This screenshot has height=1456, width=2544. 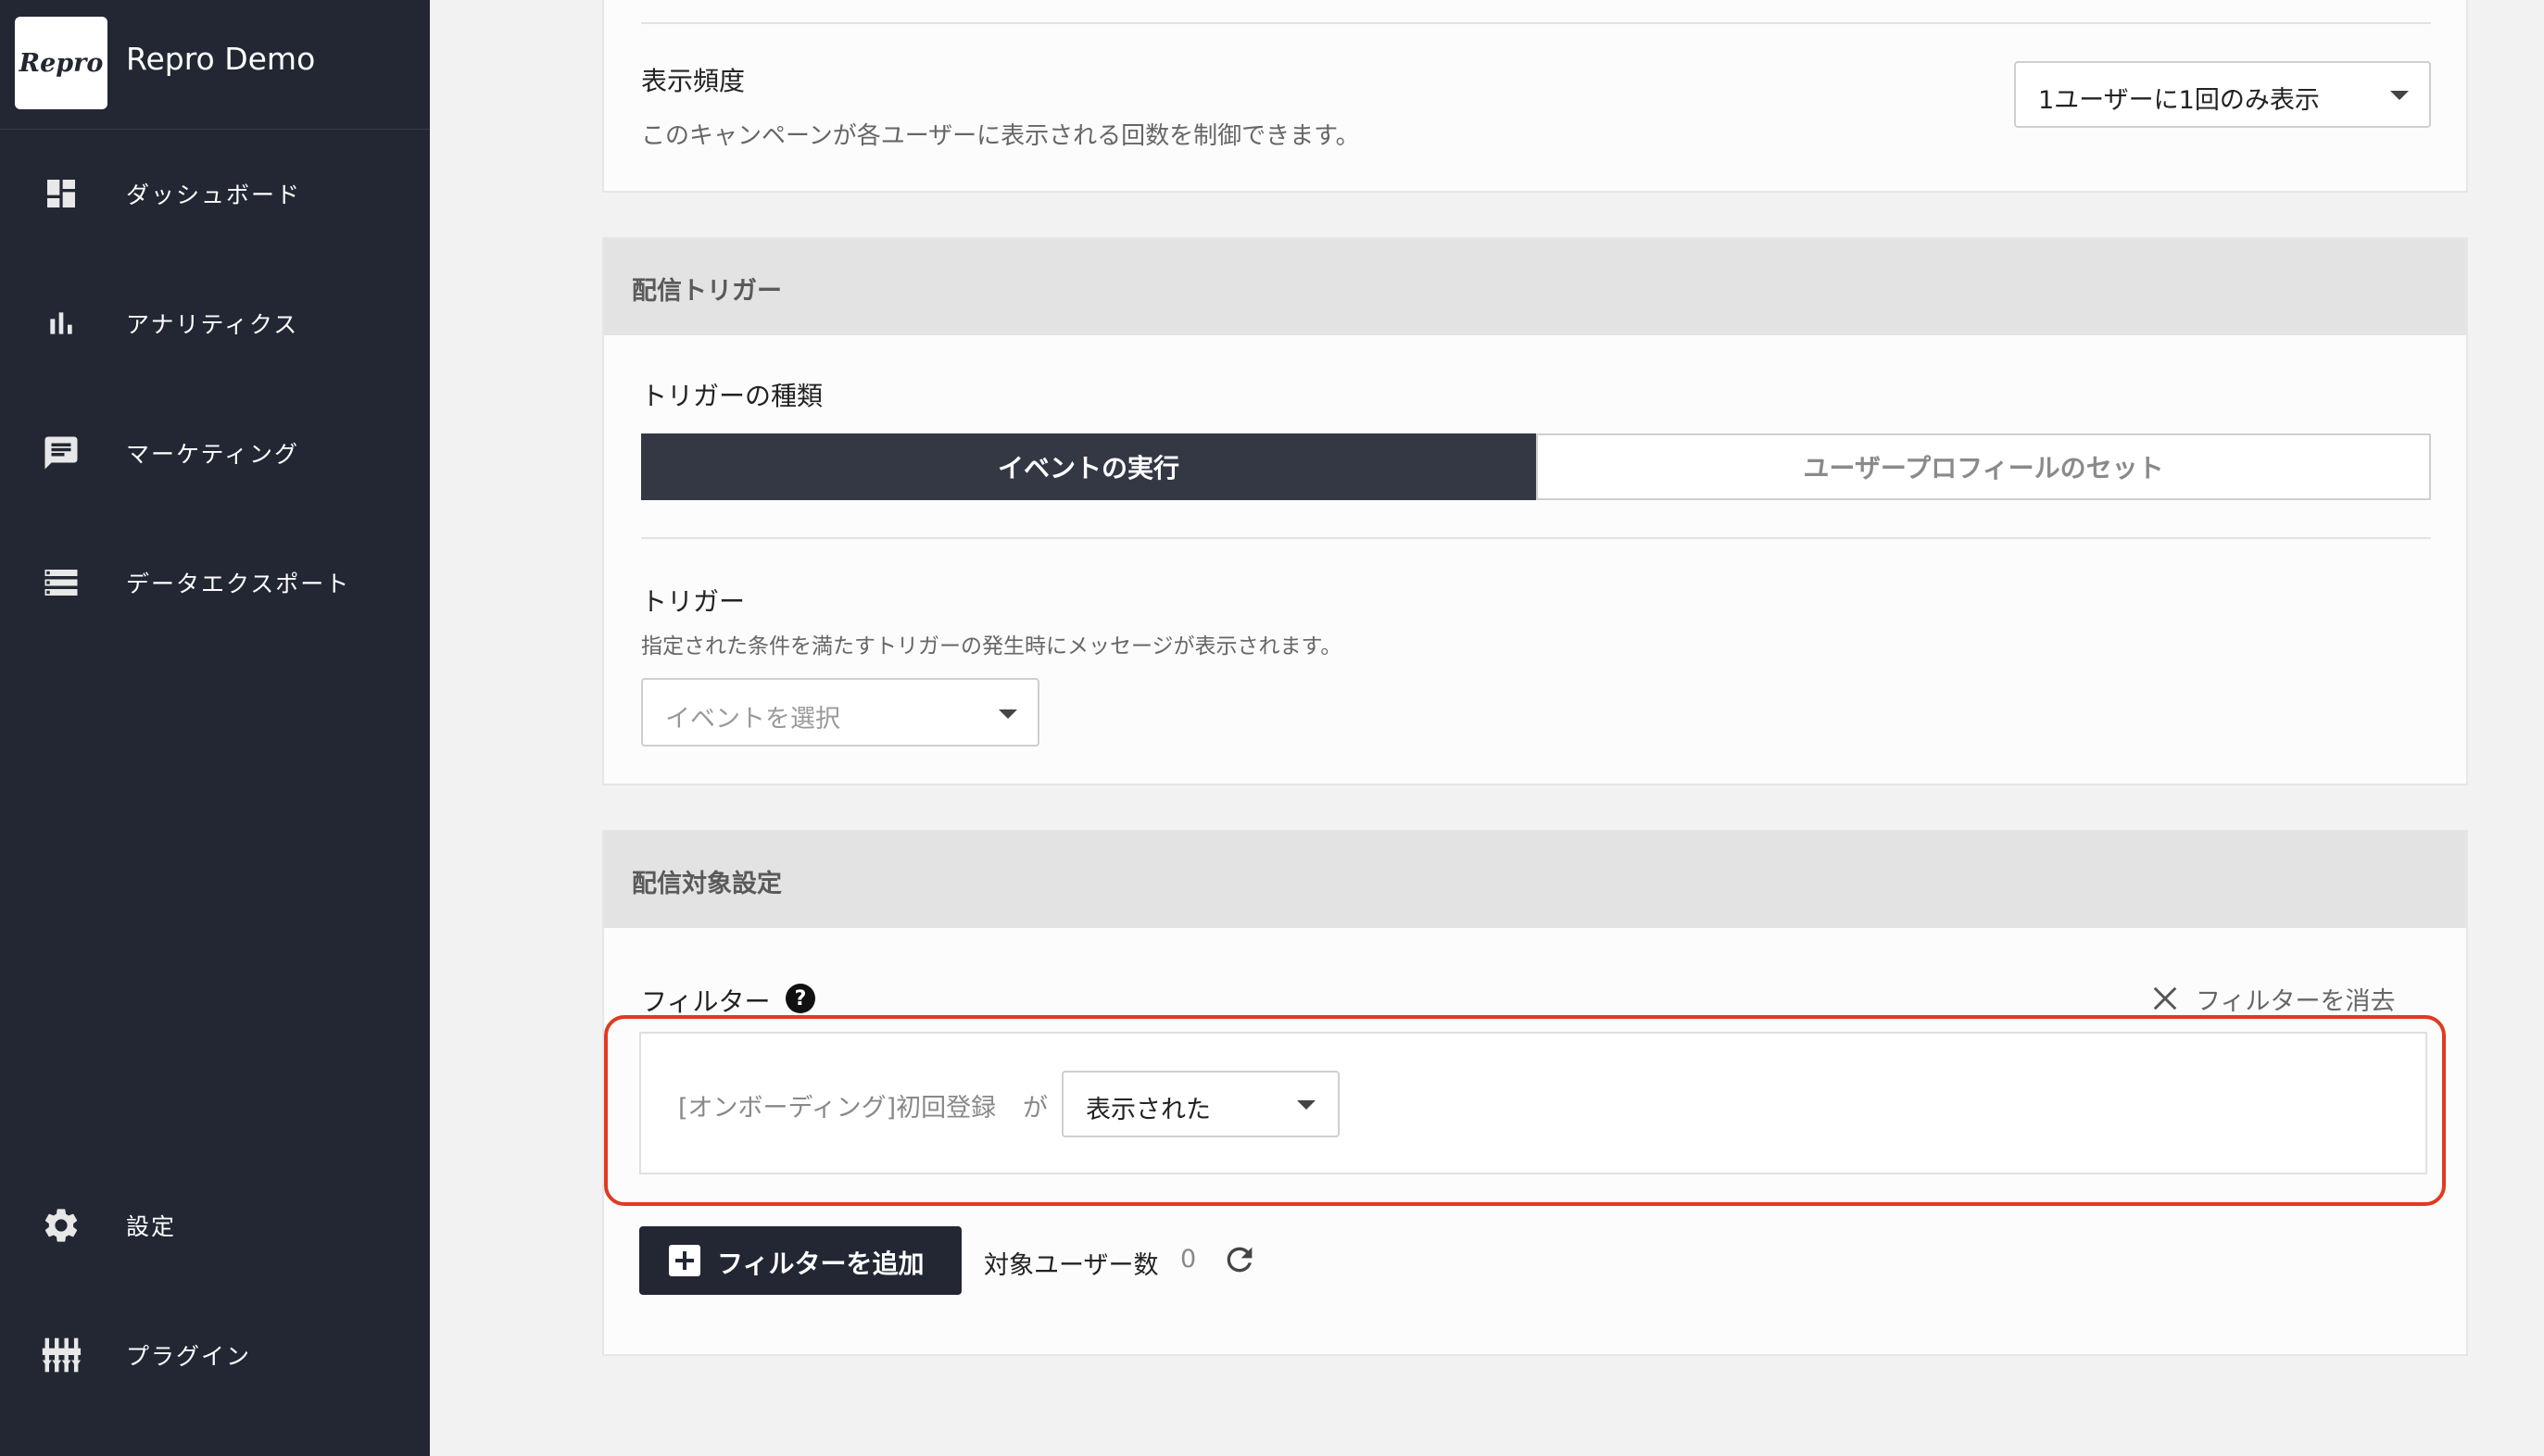 I want to click on repro-logo: Repro, so click(x=61, y=63).